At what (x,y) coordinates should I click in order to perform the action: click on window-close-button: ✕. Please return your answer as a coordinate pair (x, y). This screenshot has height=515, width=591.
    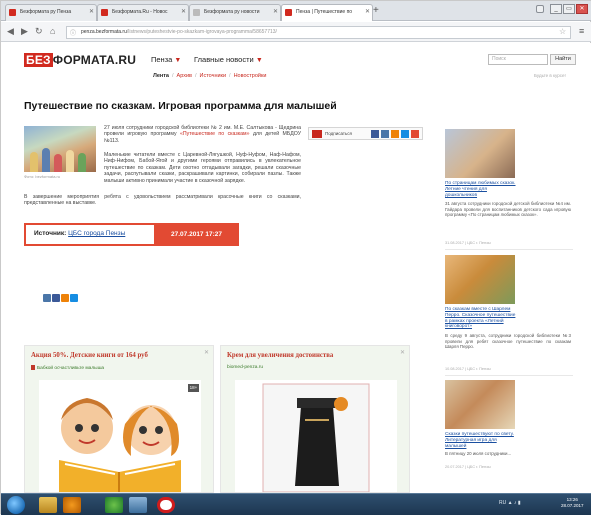
    Looking at the image, I should click on (582, 9).